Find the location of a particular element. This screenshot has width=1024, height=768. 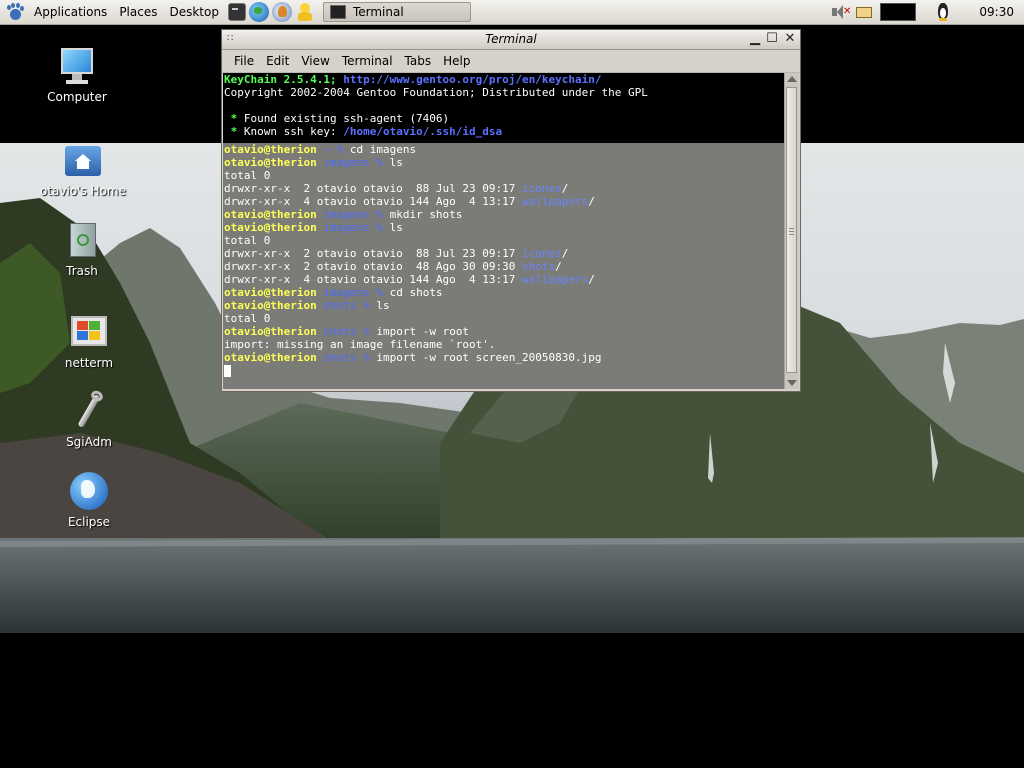

directory-name: icones is located at coordinates (542, 253).